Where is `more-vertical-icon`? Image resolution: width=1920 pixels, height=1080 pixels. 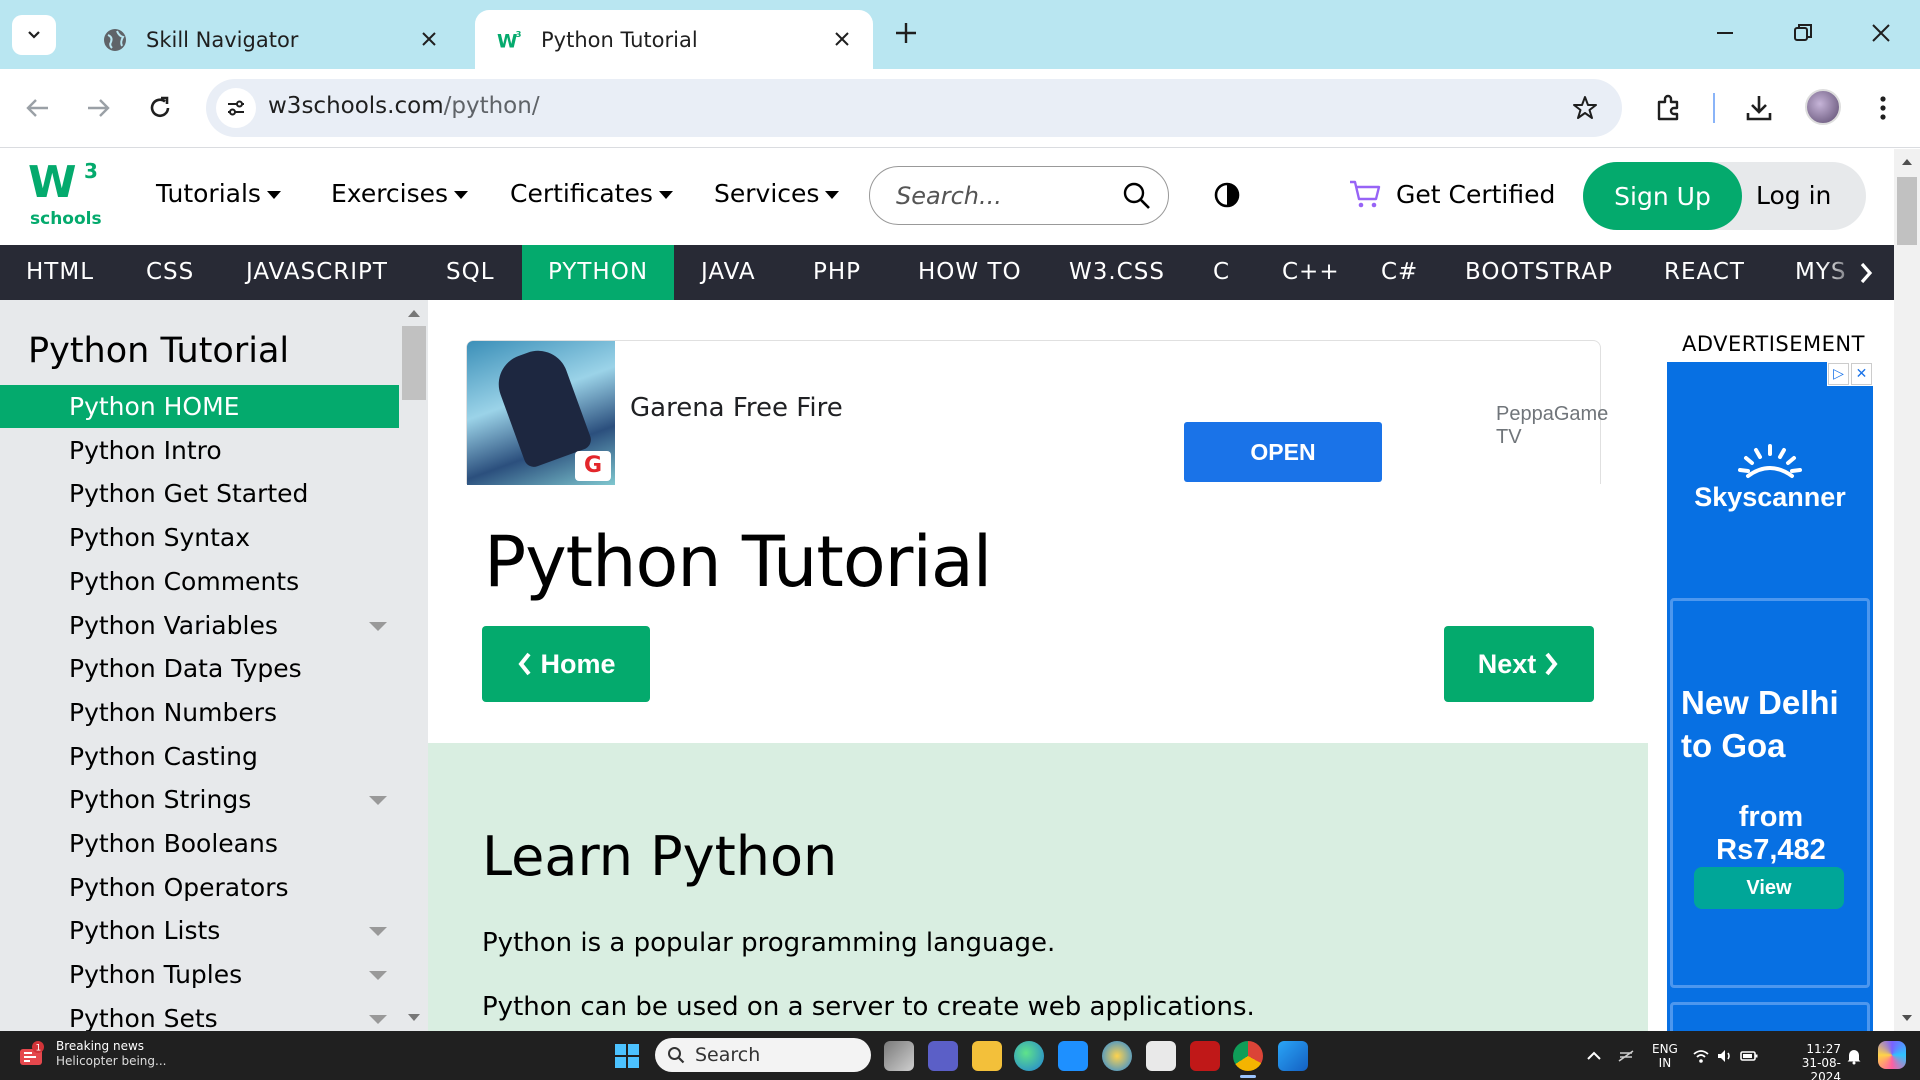
more-vertical-icon is located at coordinates (1883, 108).